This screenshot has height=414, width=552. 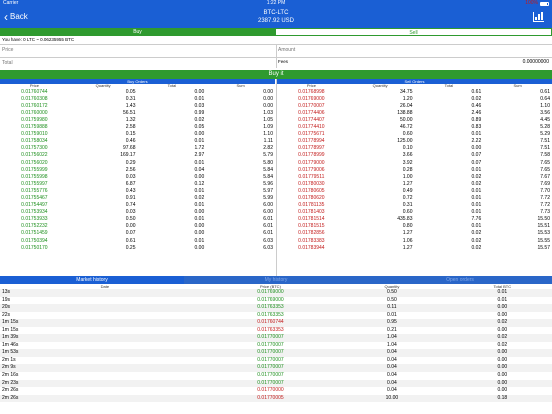 What do you see at coordinates (137, 198) in the screenshot?
I see `order-row: 0.01755467 0.91 0.02 5.99` at bounding box center [137, 198].